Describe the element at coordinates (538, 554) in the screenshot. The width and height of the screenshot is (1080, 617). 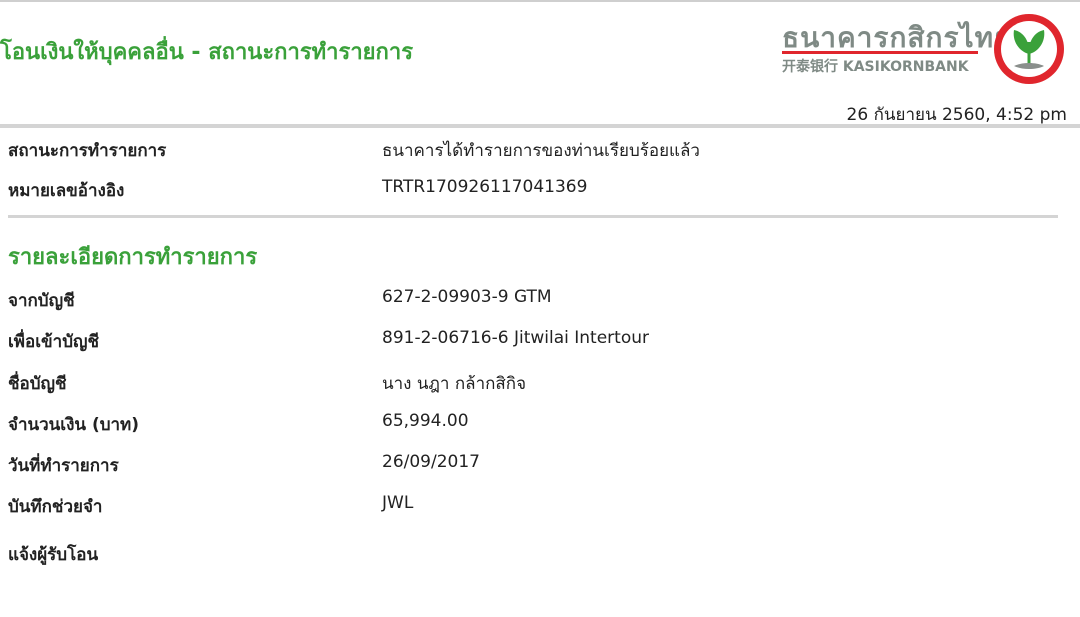
I see `notify-recipient-row: แจ้งผู้รับโอน` at that location.